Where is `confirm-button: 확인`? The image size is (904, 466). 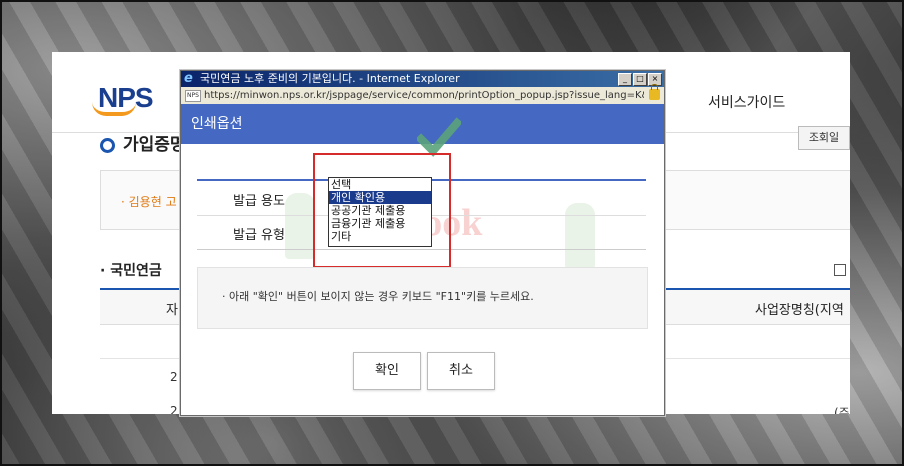 confirm-button: 확인 is located at coordinates (387, 371).